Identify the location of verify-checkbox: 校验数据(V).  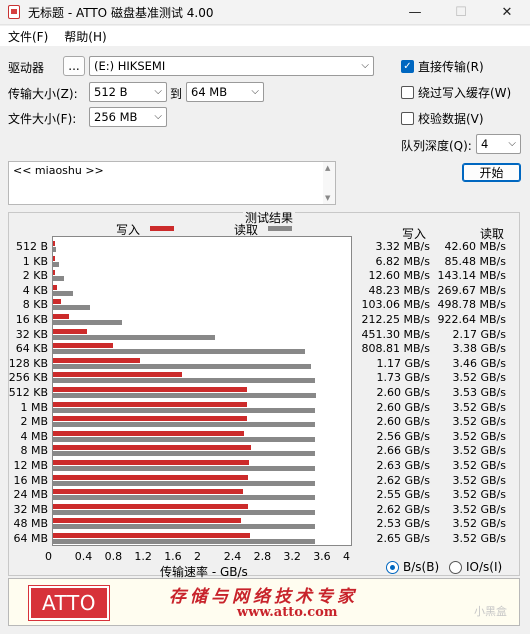
(442, 118).